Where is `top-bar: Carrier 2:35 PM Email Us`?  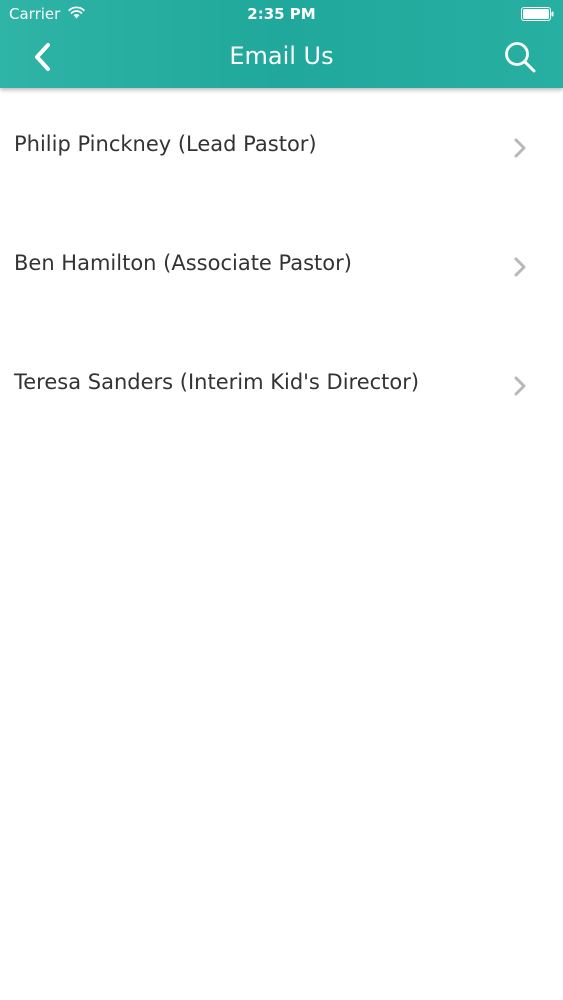 top-bar: Carrier 2:35 PM Email Us is located at coordinates (281, 44).